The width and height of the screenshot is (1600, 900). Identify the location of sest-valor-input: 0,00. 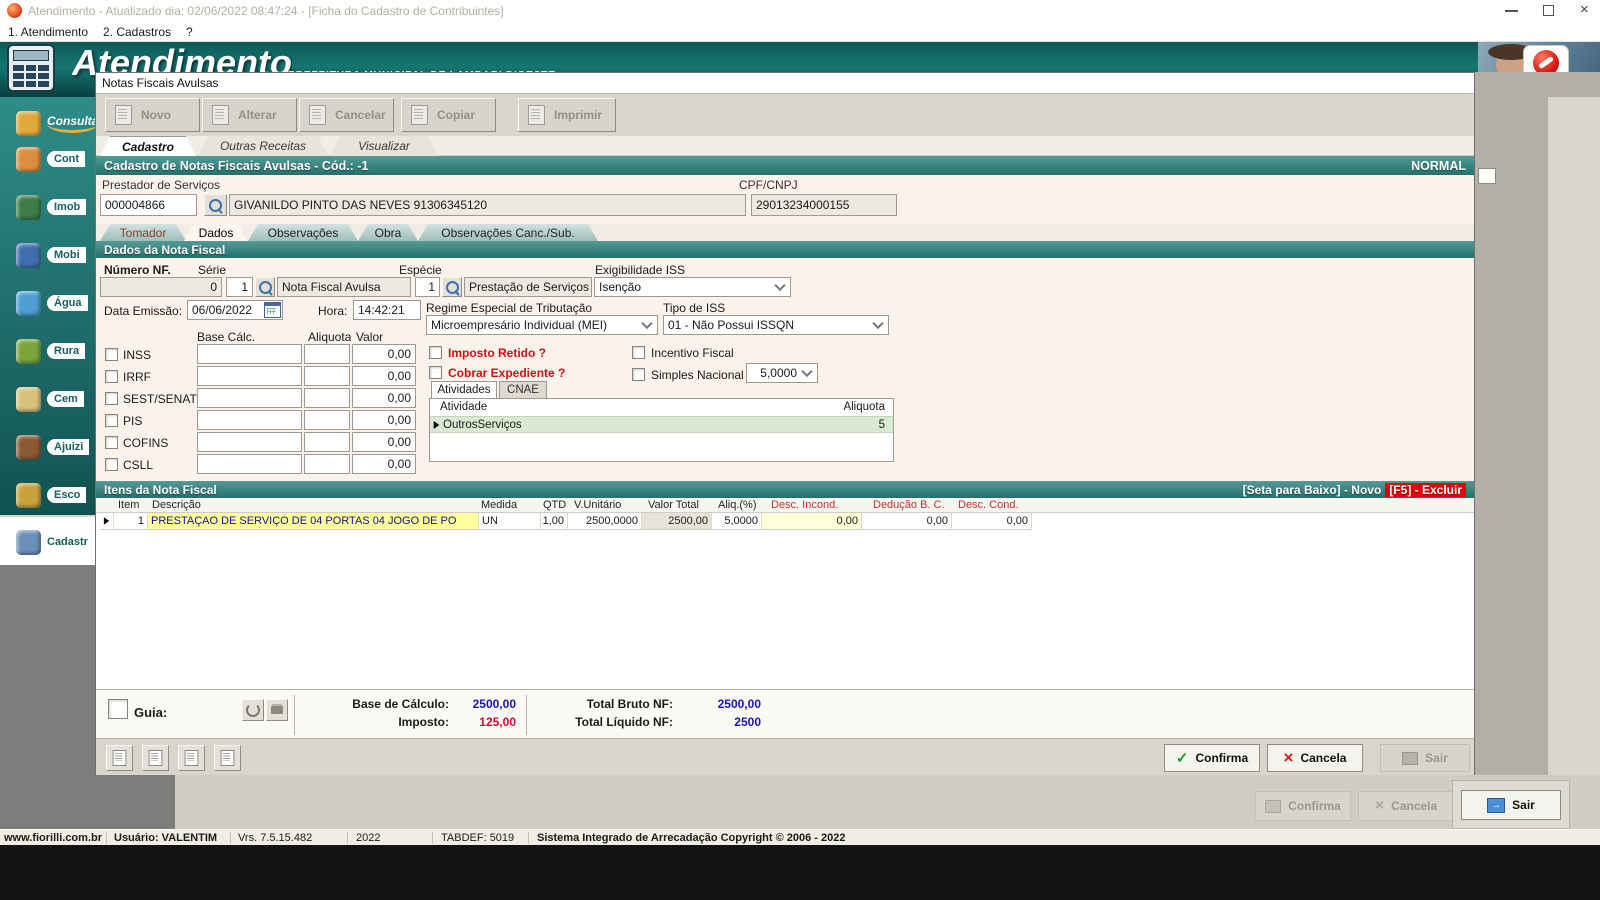
(384, 398).